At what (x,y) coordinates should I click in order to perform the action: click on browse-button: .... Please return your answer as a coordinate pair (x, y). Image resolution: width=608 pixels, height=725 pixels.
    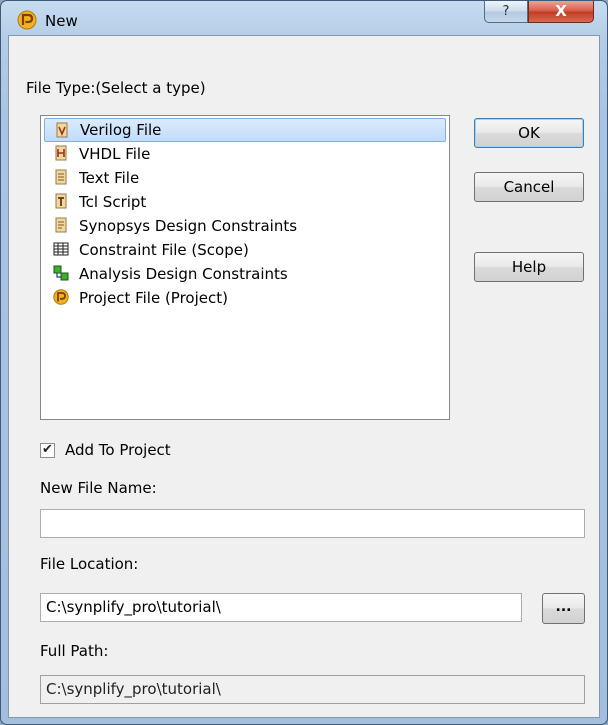
    Looking at the image, I should click on (563, 608).